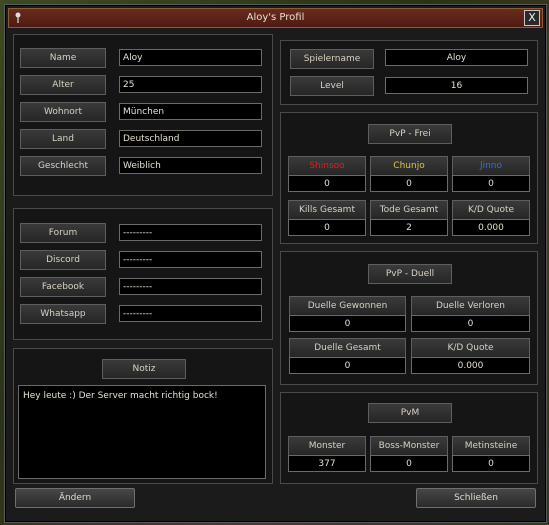 This screenshot has height=525, width=549. Describe the element at coordinates (347, 348) in the screenshot. I see `duels-total-label: Duelle Gesamt` at that location.